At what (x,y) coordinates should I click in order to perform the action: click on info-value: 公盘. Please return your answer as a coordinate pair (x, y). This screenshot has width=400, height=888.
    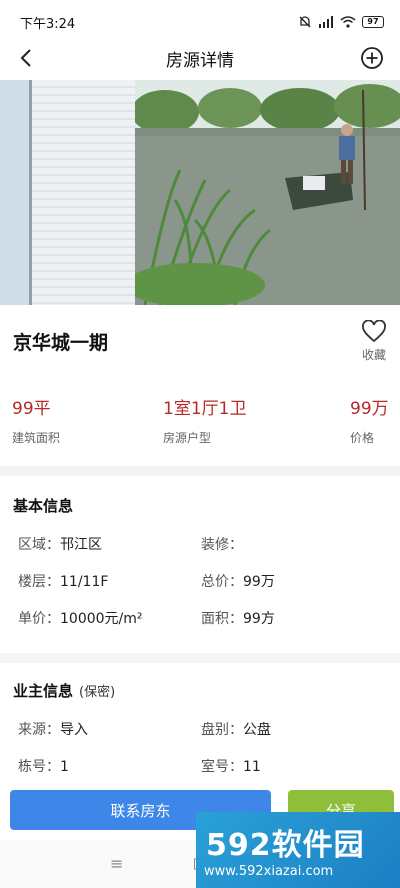
    Looking at the image, I should click on (257, 730).